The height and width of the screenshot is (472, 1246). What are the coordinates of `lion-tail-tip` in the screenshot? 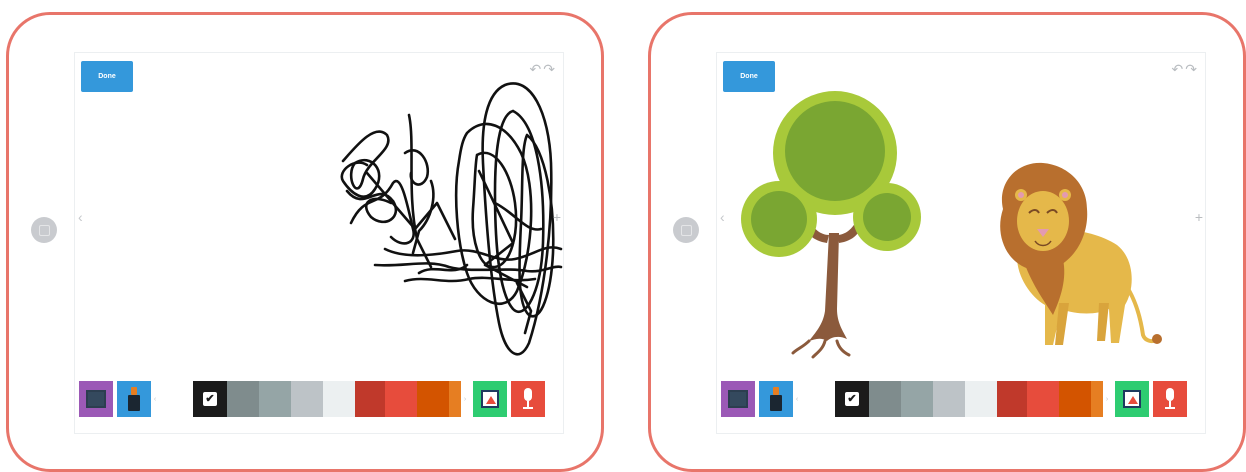 It's located at (1157, 339).